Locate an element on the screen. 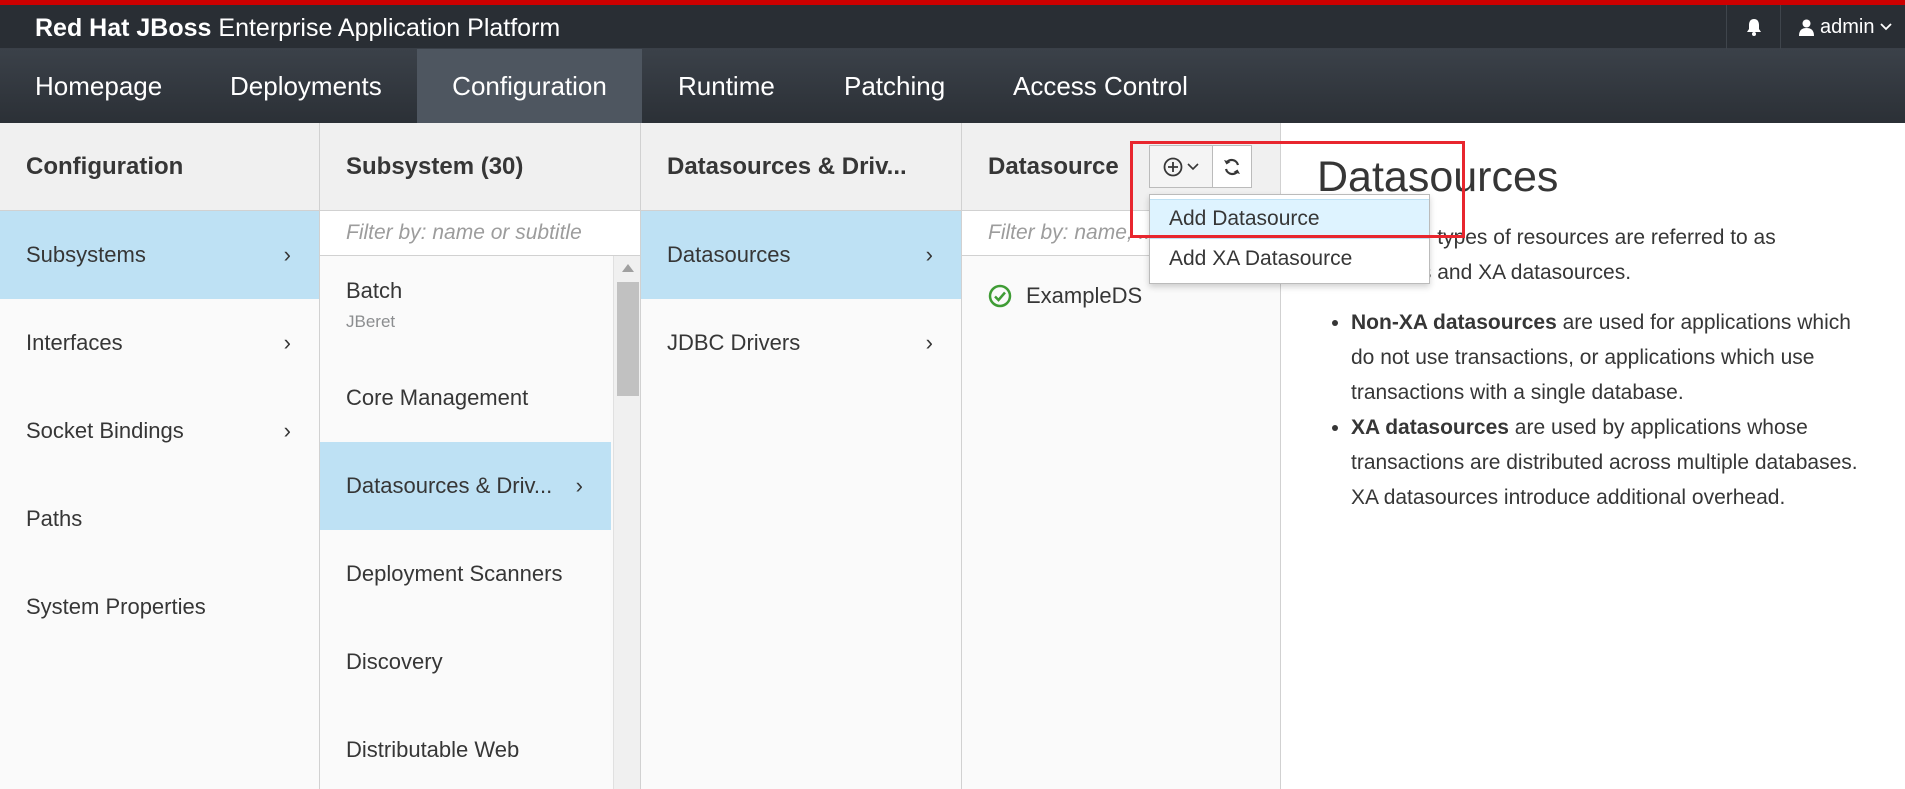  item-label: JDBC Drivers is located at coordinates (734, 342).